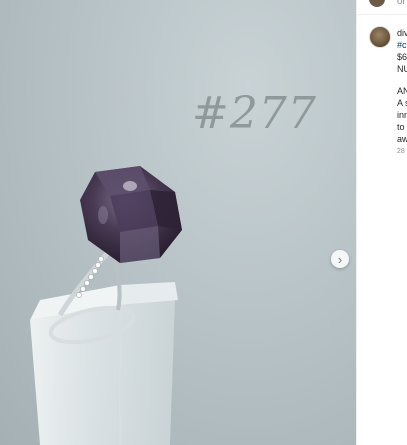  I want to click on caption-line: aw, so click(402, 139).